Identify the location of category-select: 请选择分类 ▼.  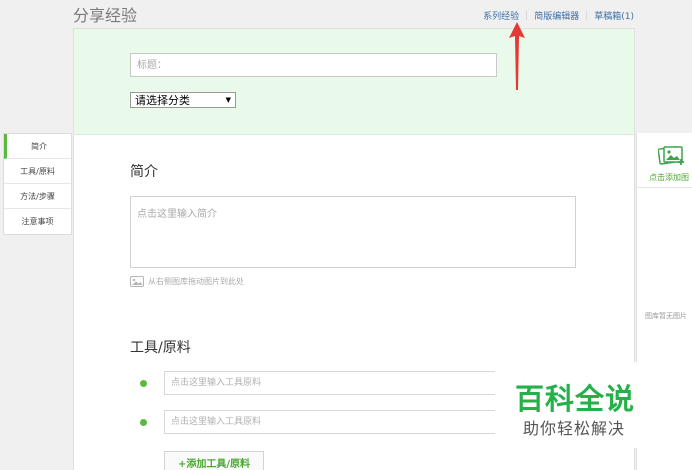
(183, 100).